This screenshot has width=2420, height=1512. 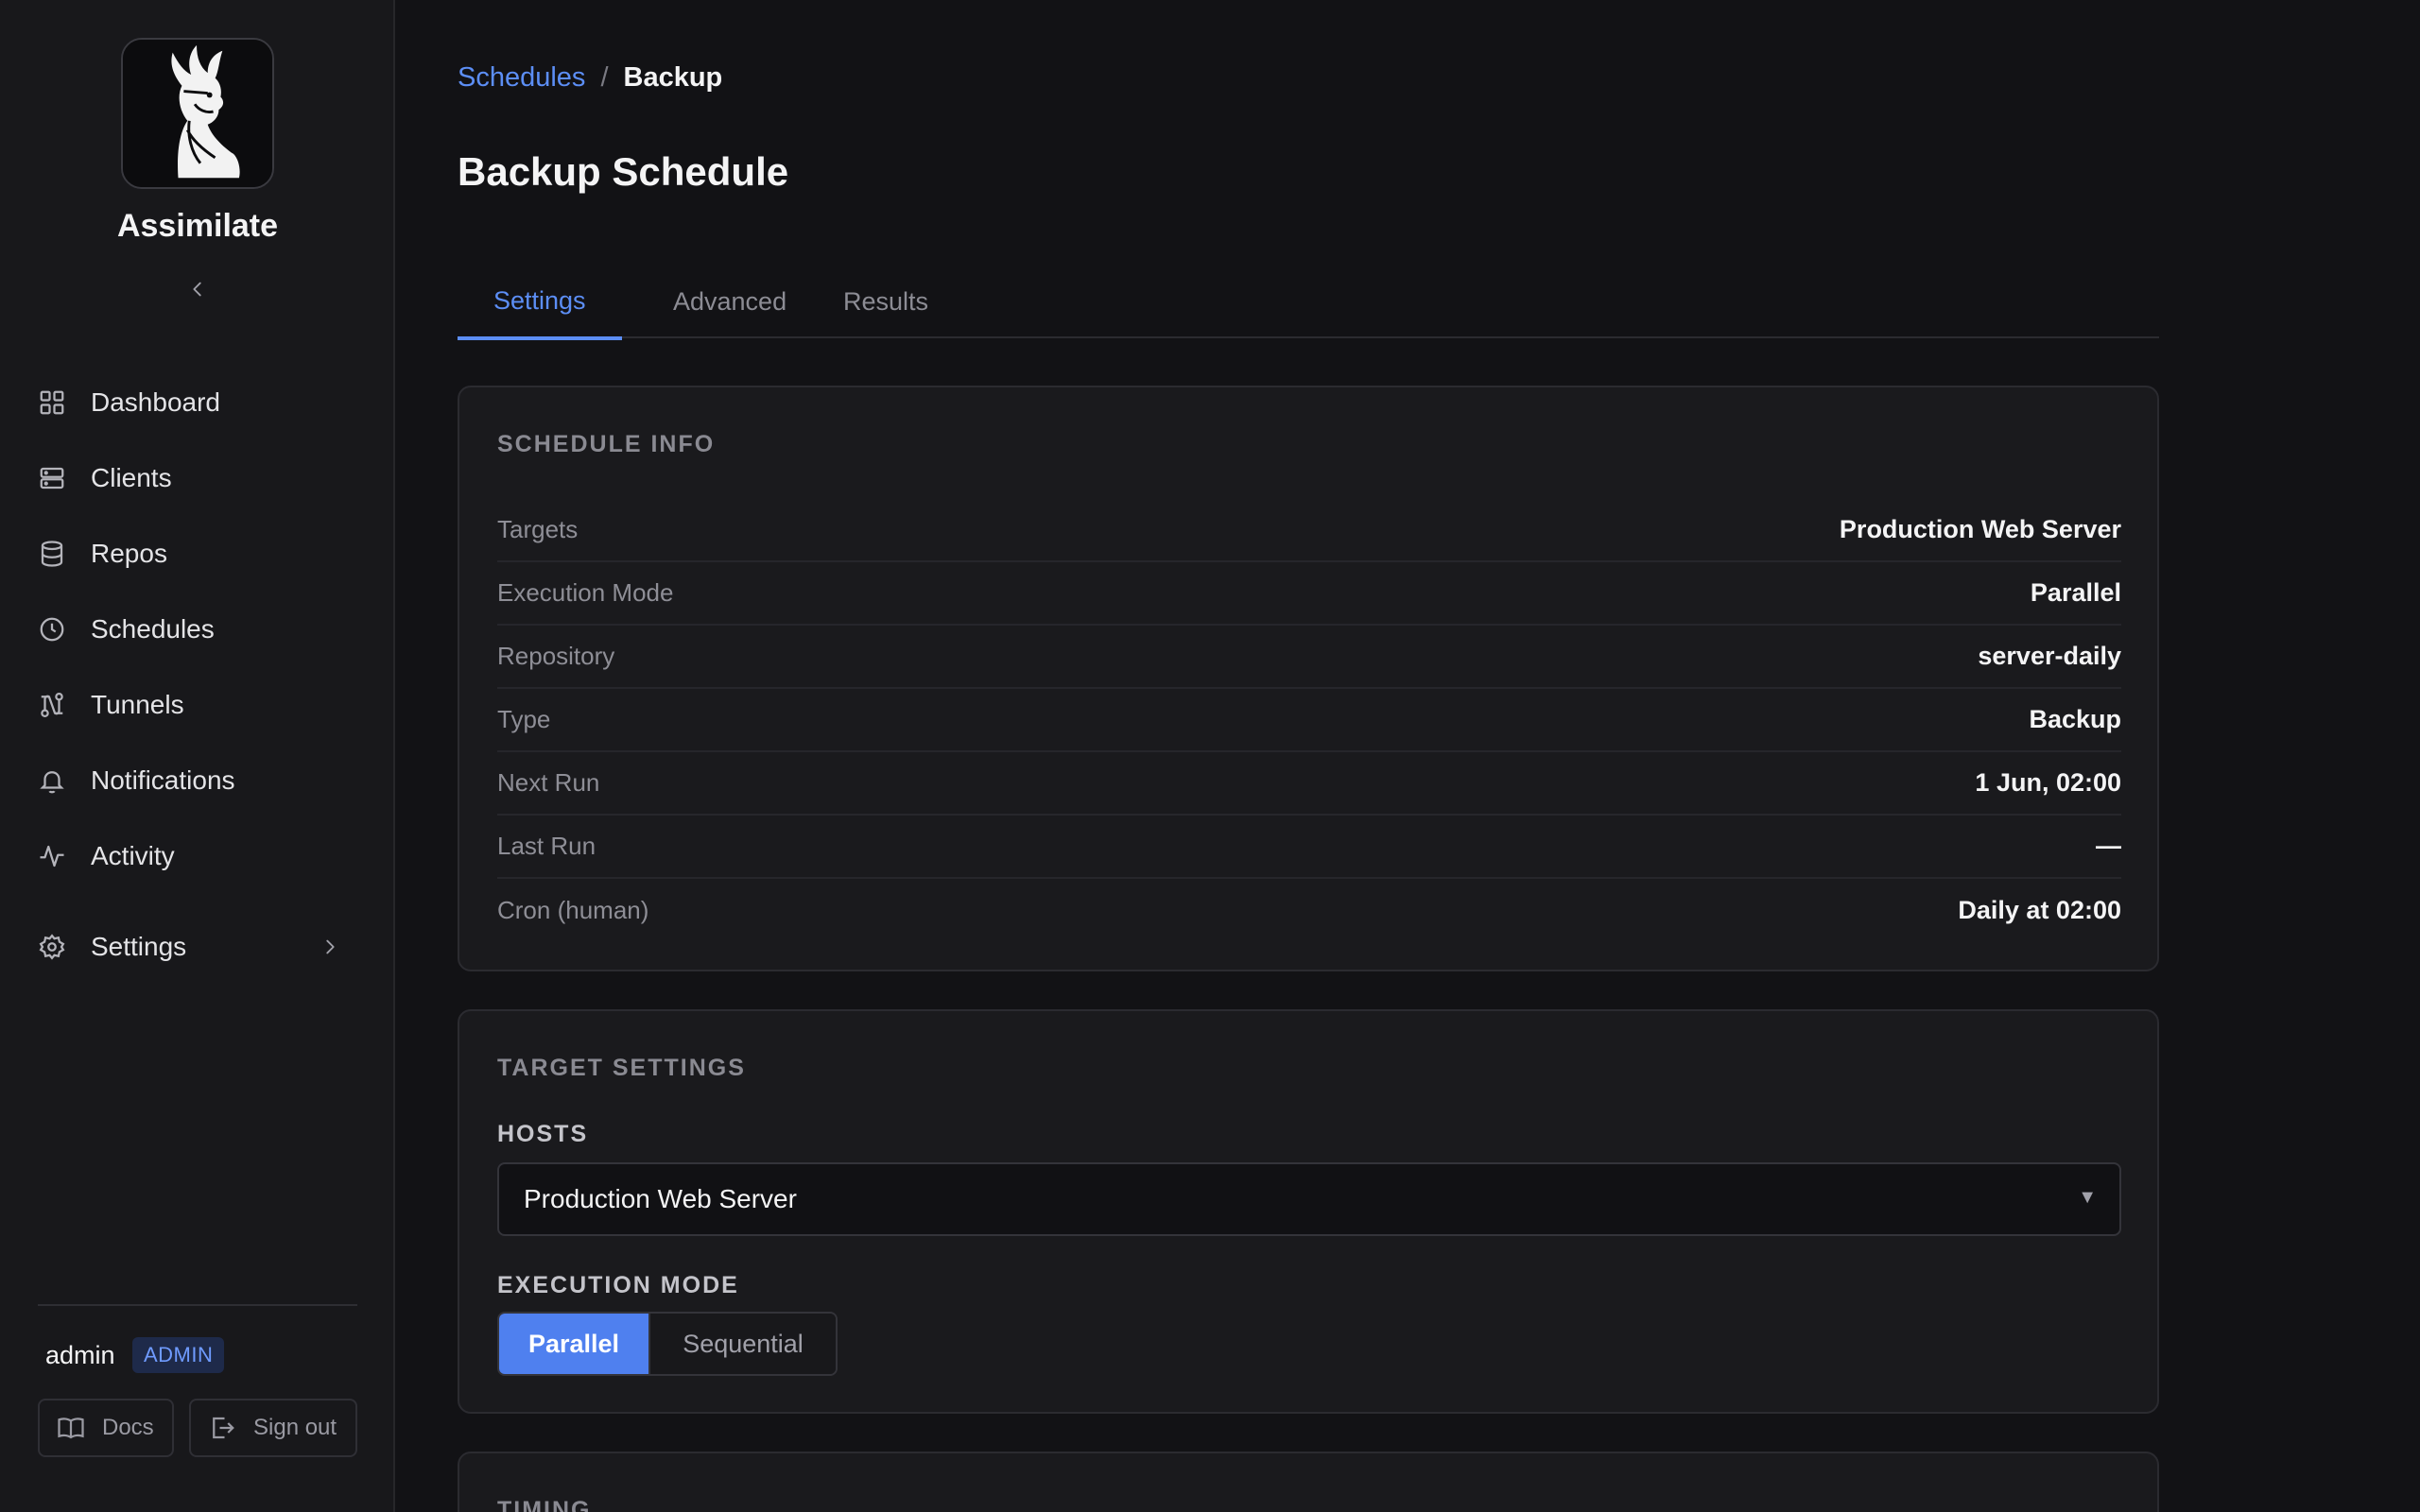 What do you see at coordinates (2108, 846) in the screenshot?
I see `info-value: —` at bounding box center [2108, 846].